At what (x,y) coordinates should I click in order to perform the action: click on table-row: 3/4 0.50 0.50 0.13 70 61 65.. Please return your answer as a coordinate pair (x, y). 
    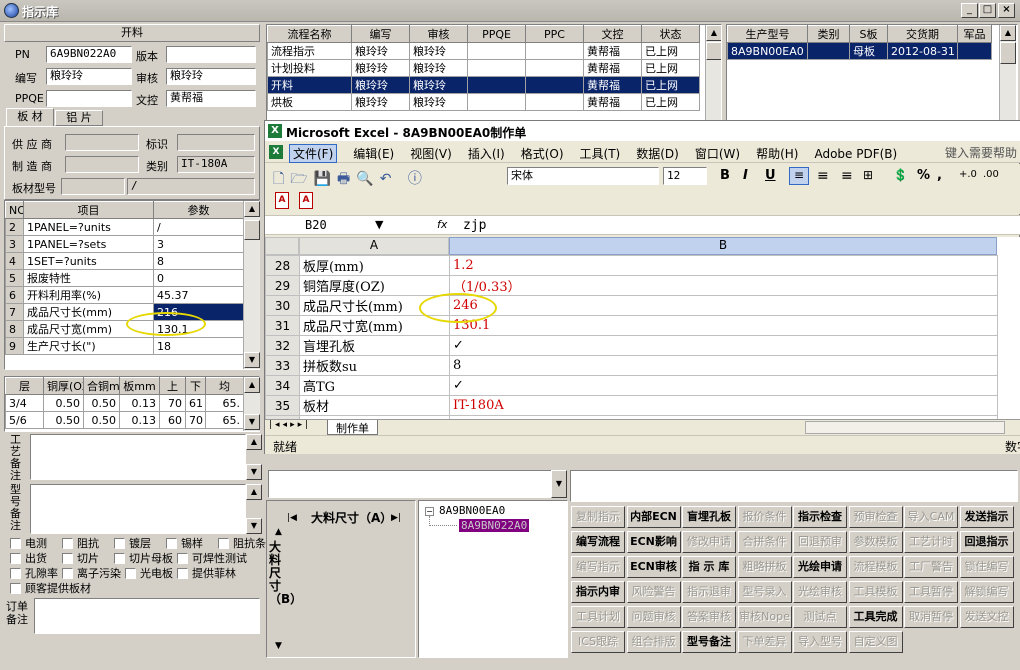
    Looking at the image, I should click on (124, 403).